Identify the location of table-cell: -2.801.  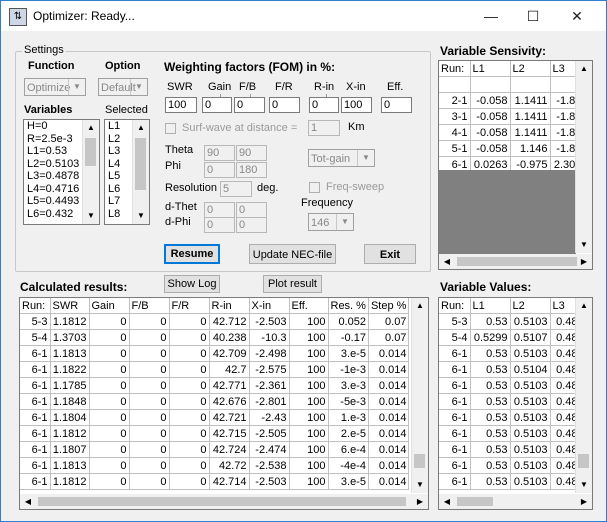
(269, 401).